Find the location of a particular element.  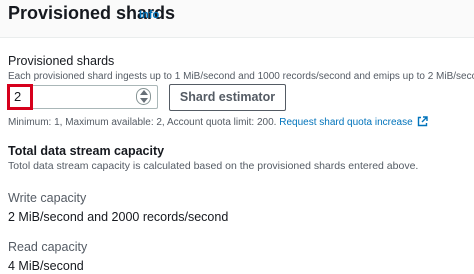

shard-estimator-button: Shard estimator is located at coordinates (227, 97).